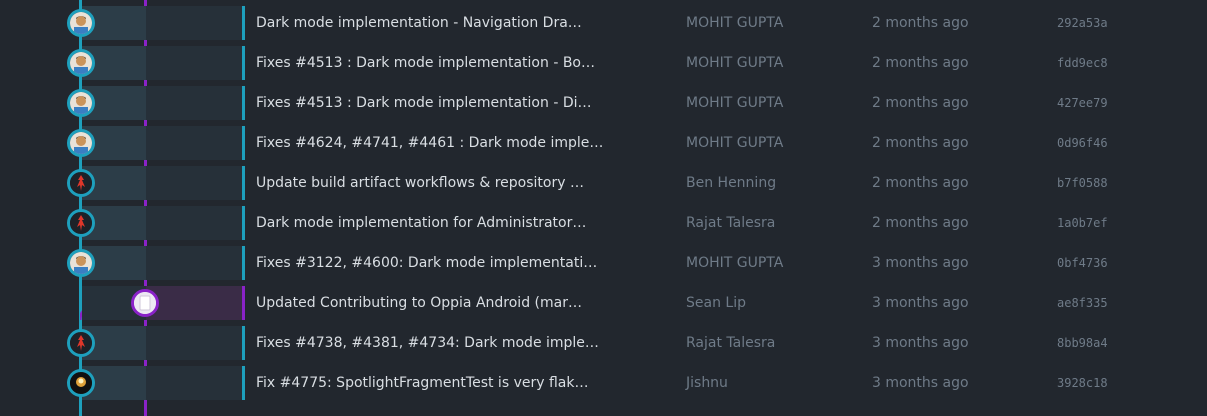 This screenshot has width=1207, height=416. What do you see at coordinates (707, 383) in the screenshot?
I see `commit-author: Jishnu` at bounding box center [707, 383].